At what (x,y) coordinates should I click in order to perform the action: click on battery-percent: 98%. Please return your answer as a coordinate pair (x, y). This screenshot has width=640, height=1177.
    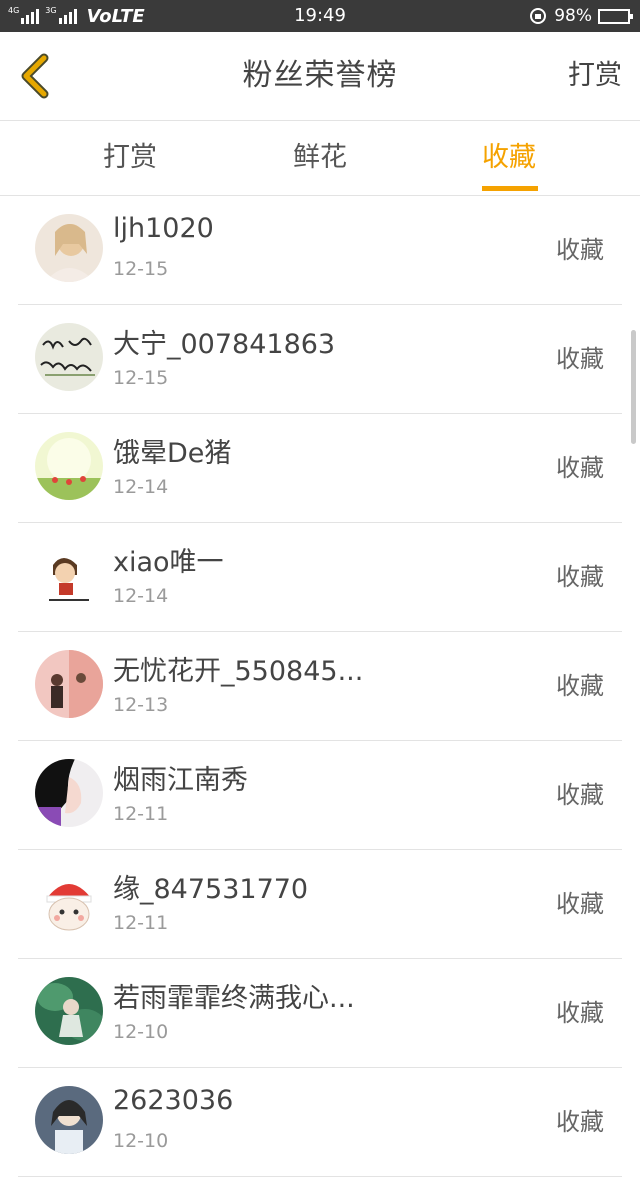
    Looking at the image, I should click on (573, 16).